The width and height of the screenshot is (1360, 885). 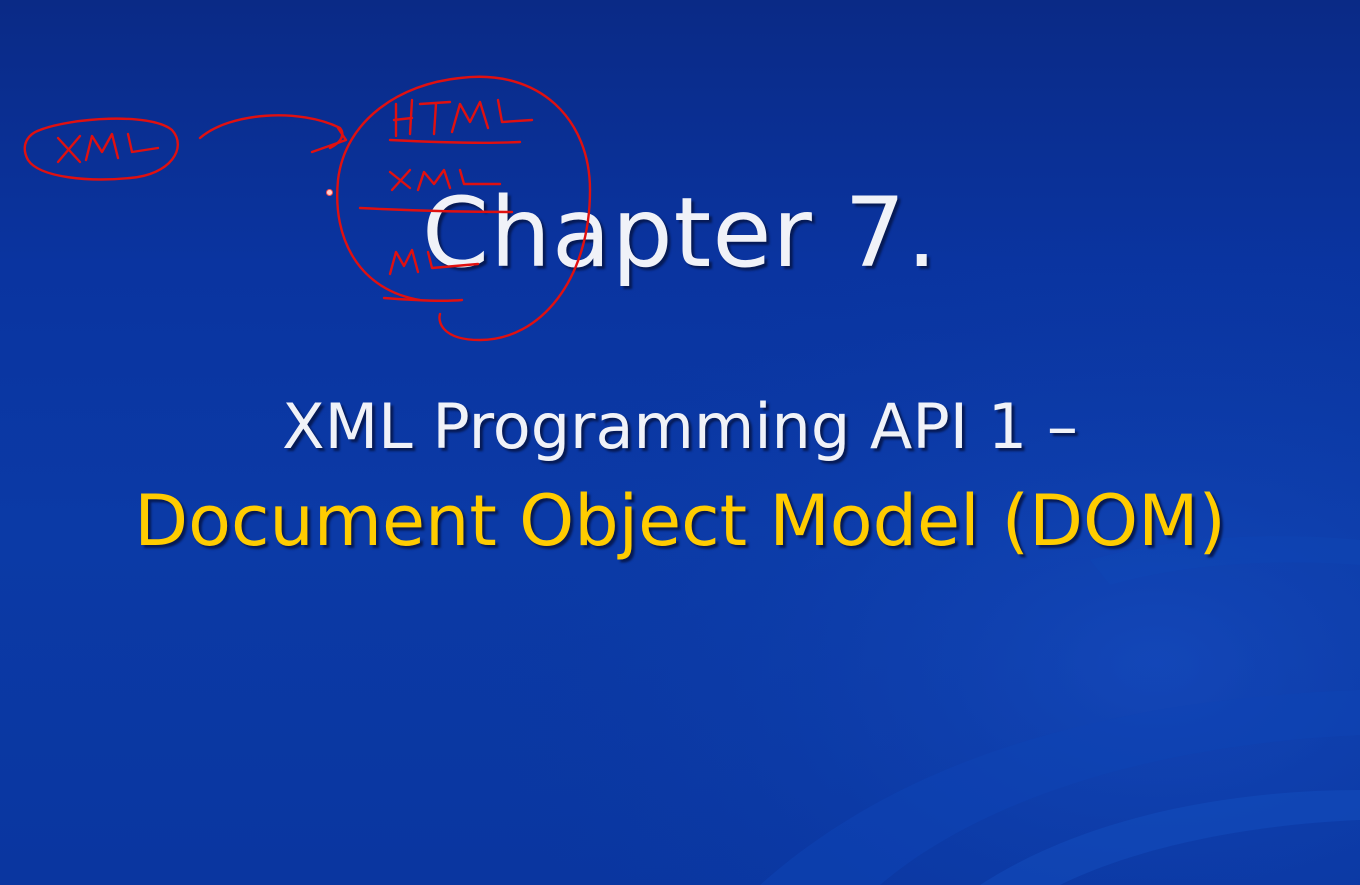 I want to click on slide-subtitle-line1: XML Programming API 1 –, so click(x=680, y=426).